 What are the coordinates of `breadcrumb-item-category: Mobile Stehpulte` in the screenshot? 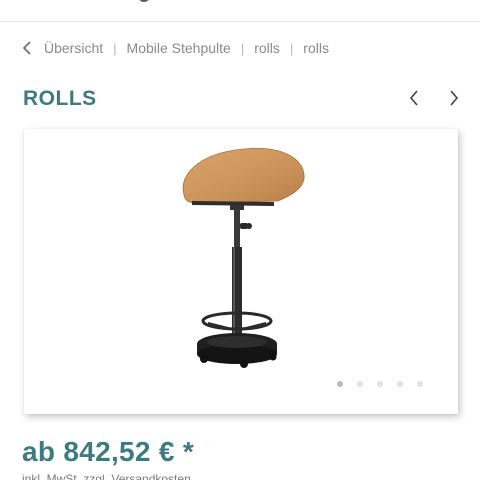 It's located at (179, 48).